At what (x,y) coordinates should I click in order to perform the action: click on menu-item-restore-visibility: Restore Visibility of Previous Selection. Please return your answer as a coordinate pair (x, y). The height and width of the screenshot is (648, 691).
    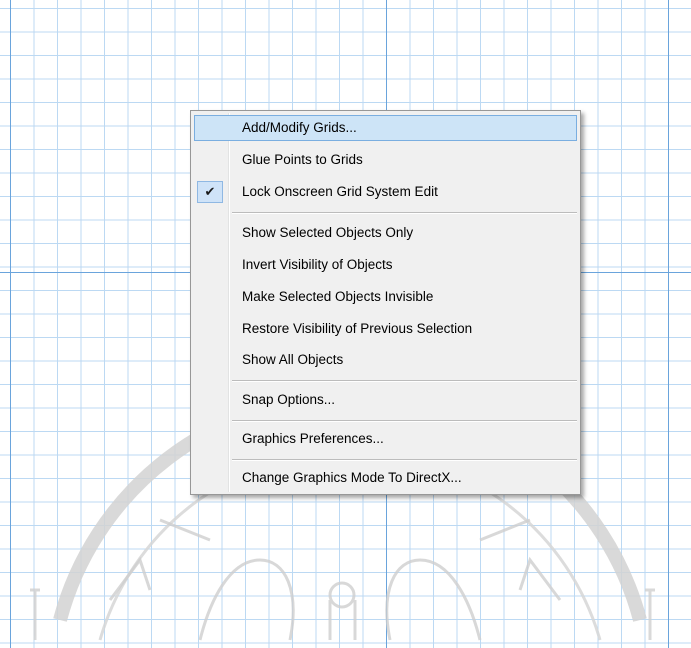
    Looking at the image, I should click on (385, 329).